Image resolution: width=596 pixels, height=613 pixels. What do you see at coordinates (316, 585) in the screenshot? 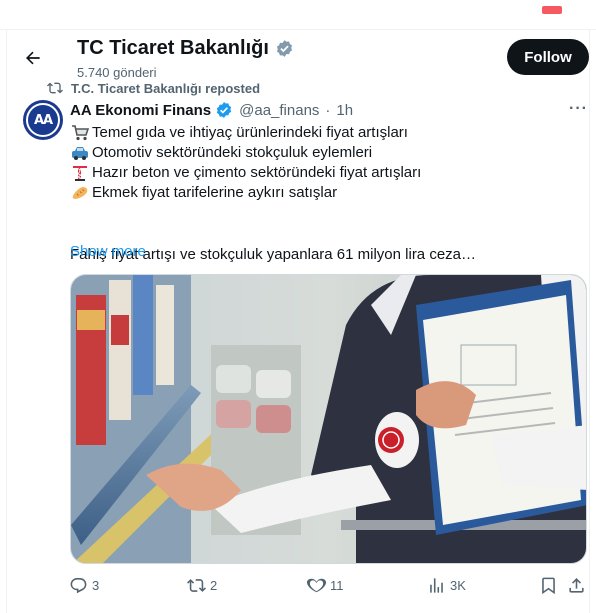
I see `heart-icon` at bounding box center [316, 585].